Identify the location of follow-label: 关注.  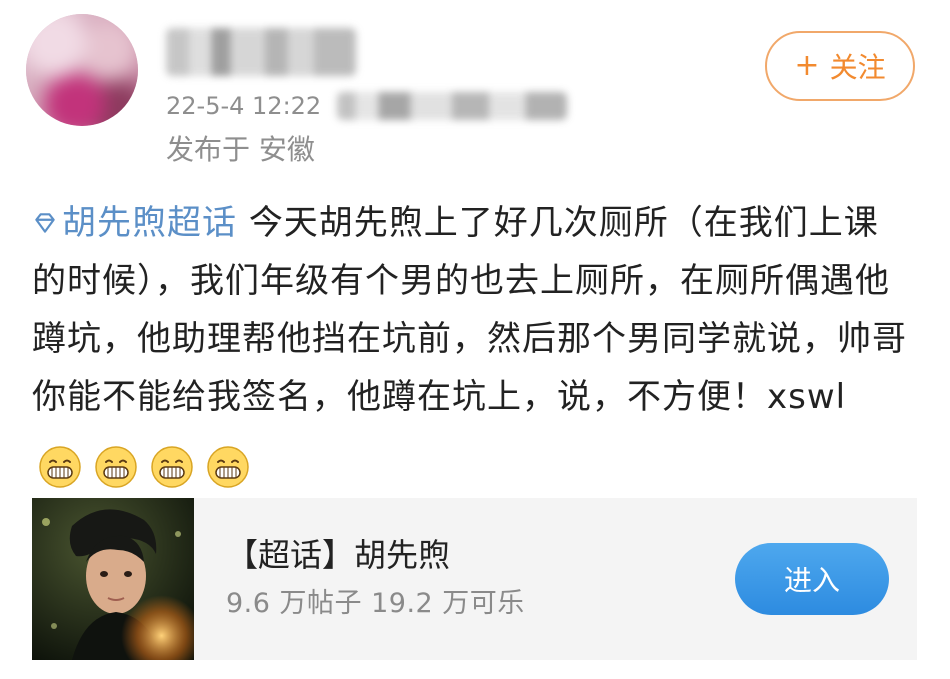
(857, 67).